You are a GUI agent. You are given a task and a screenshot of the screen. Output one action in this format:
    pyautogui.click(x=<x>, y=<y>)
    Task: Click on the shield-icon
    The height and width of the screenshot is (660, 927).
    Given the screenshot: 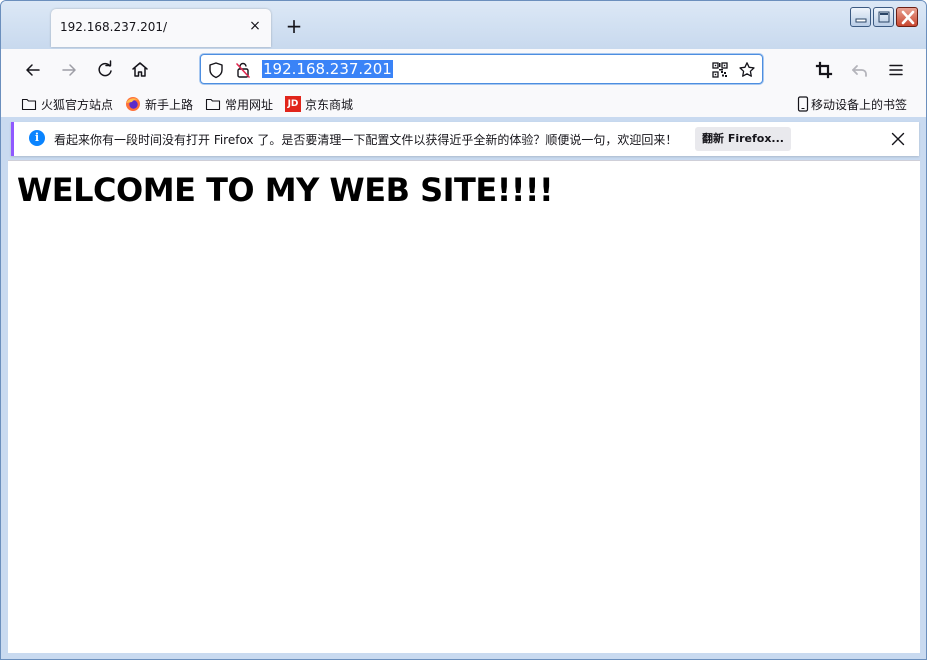 What is the action you would take?
    pyautogui.click(x=216, y=70)
    